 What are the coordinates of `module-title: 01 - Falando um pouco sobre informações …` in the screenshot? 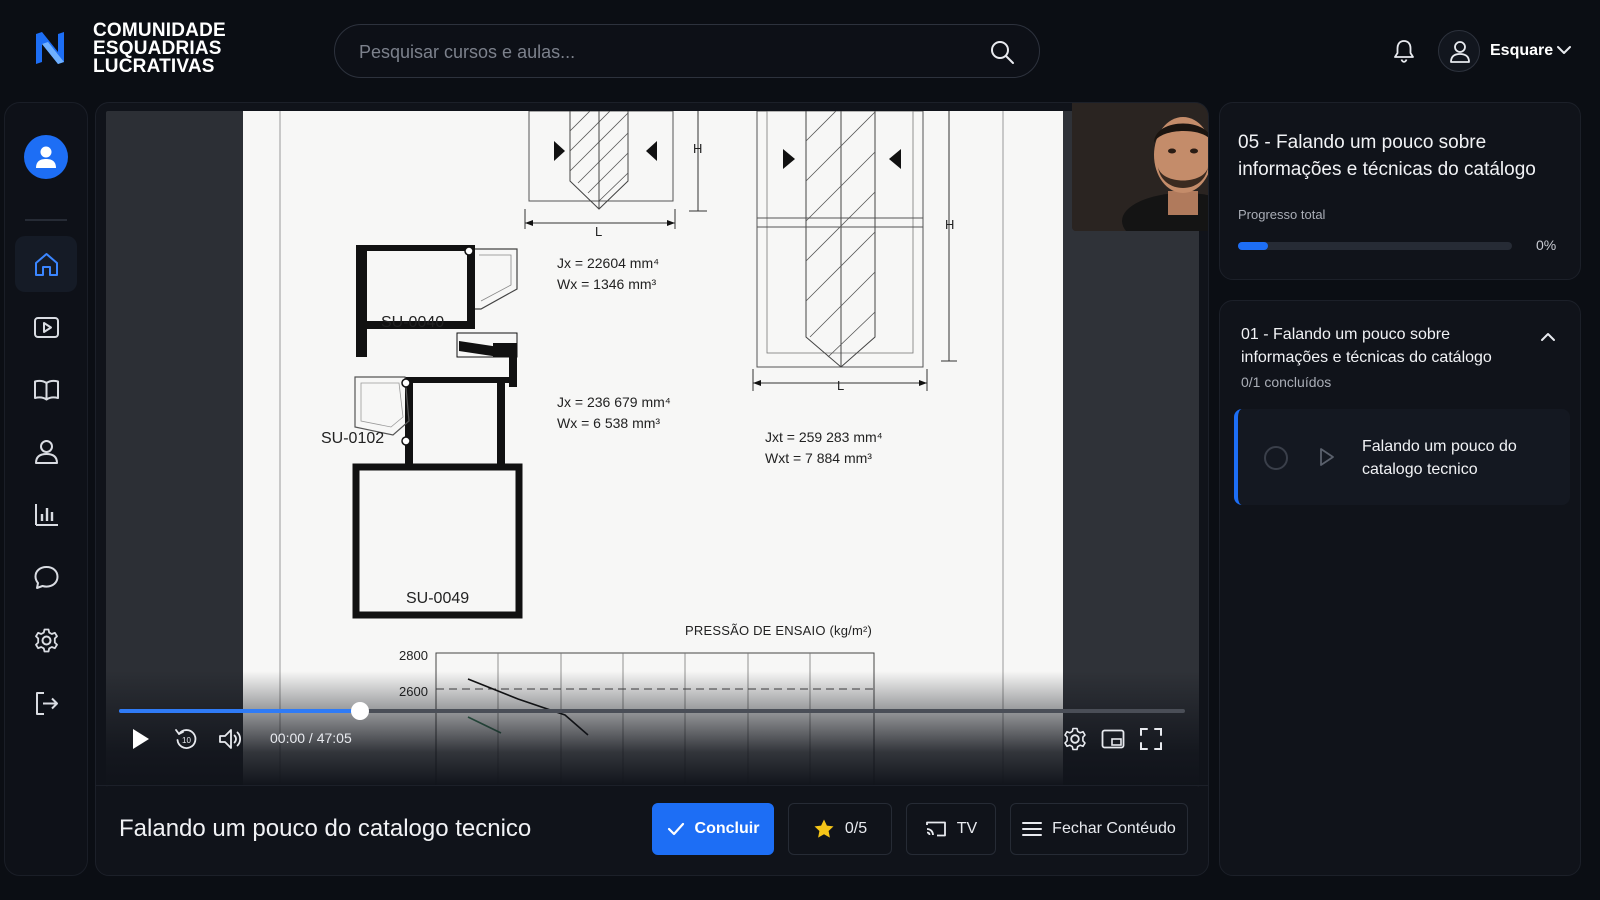 It's located at (1366, 346).